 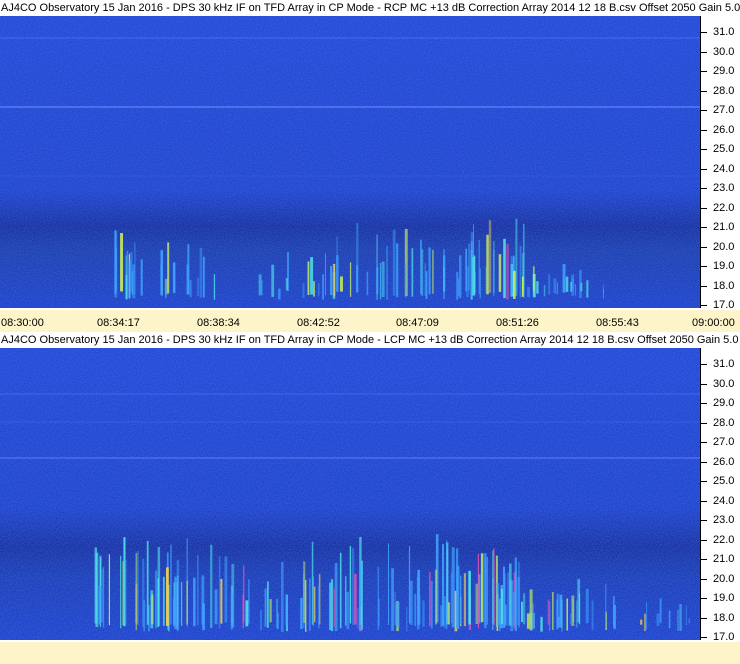 I want to click on y-tick-label: 28.0, so click(x=724, y=90).